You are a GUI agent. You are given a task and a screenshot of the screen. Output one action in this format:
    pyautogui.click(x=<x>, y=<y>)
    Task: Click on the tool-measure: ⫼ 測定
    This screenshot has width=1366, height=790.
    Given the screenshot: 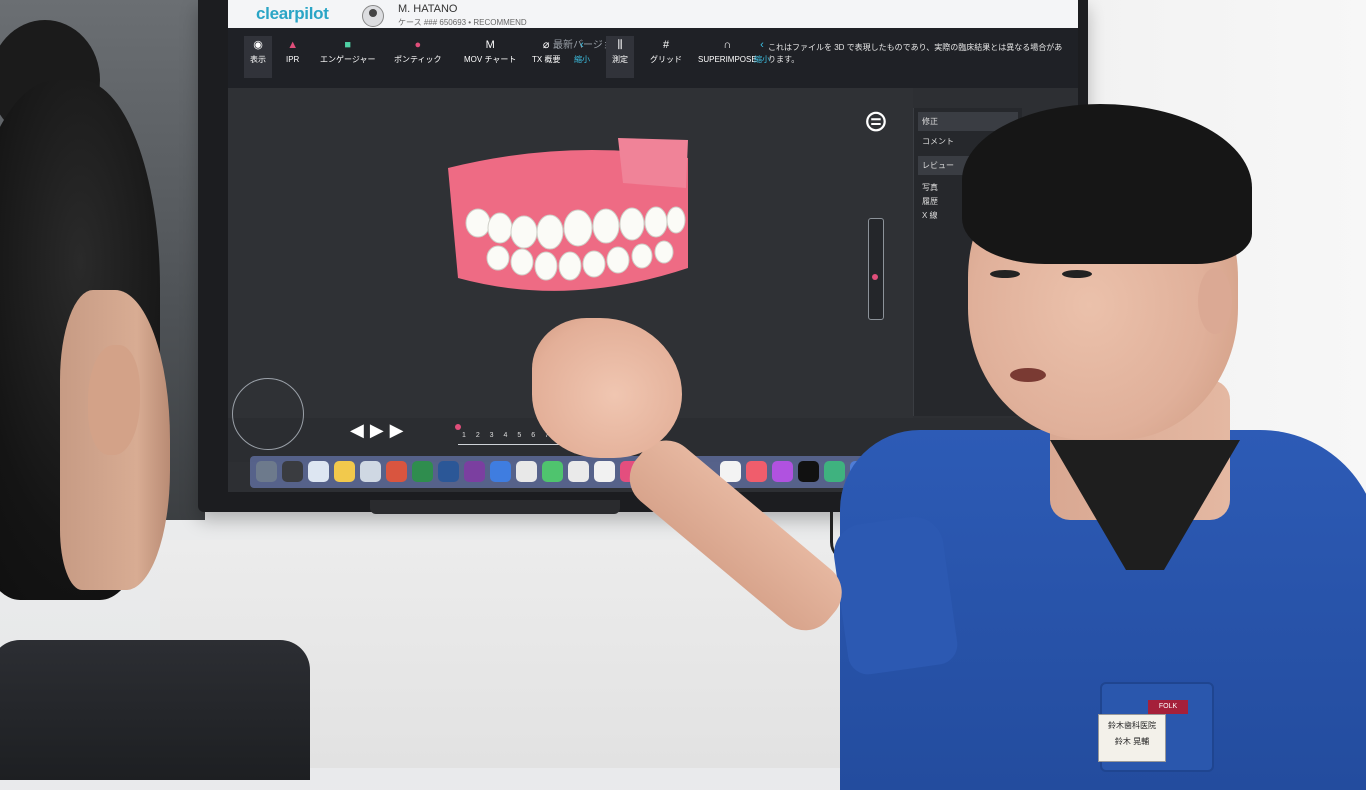 What is the action you would take?
    pyautogui.click(x=620, y=57)
    